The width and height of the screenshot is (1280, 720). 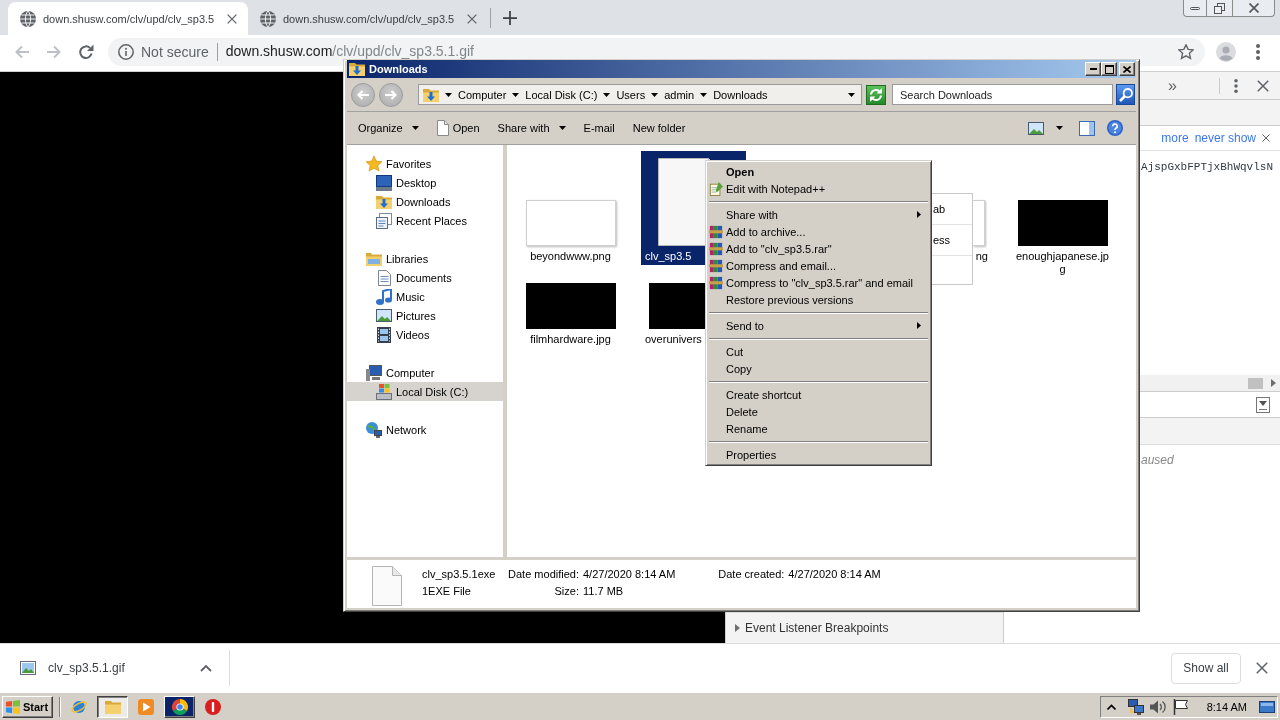 What do you see at coordinates (425, 220) in the screenshot?
I see `nav-item: Recent Places` at bounding box center [425, 220].